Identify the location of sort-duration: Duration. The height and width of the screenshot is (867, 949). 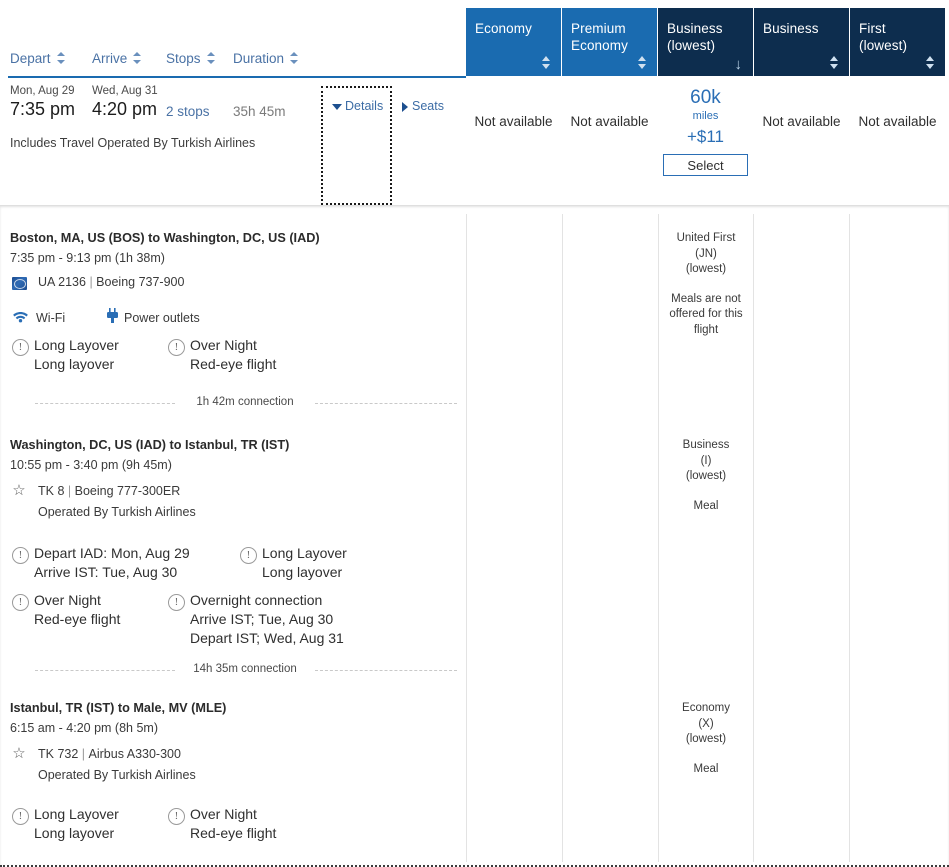
(266, 58).